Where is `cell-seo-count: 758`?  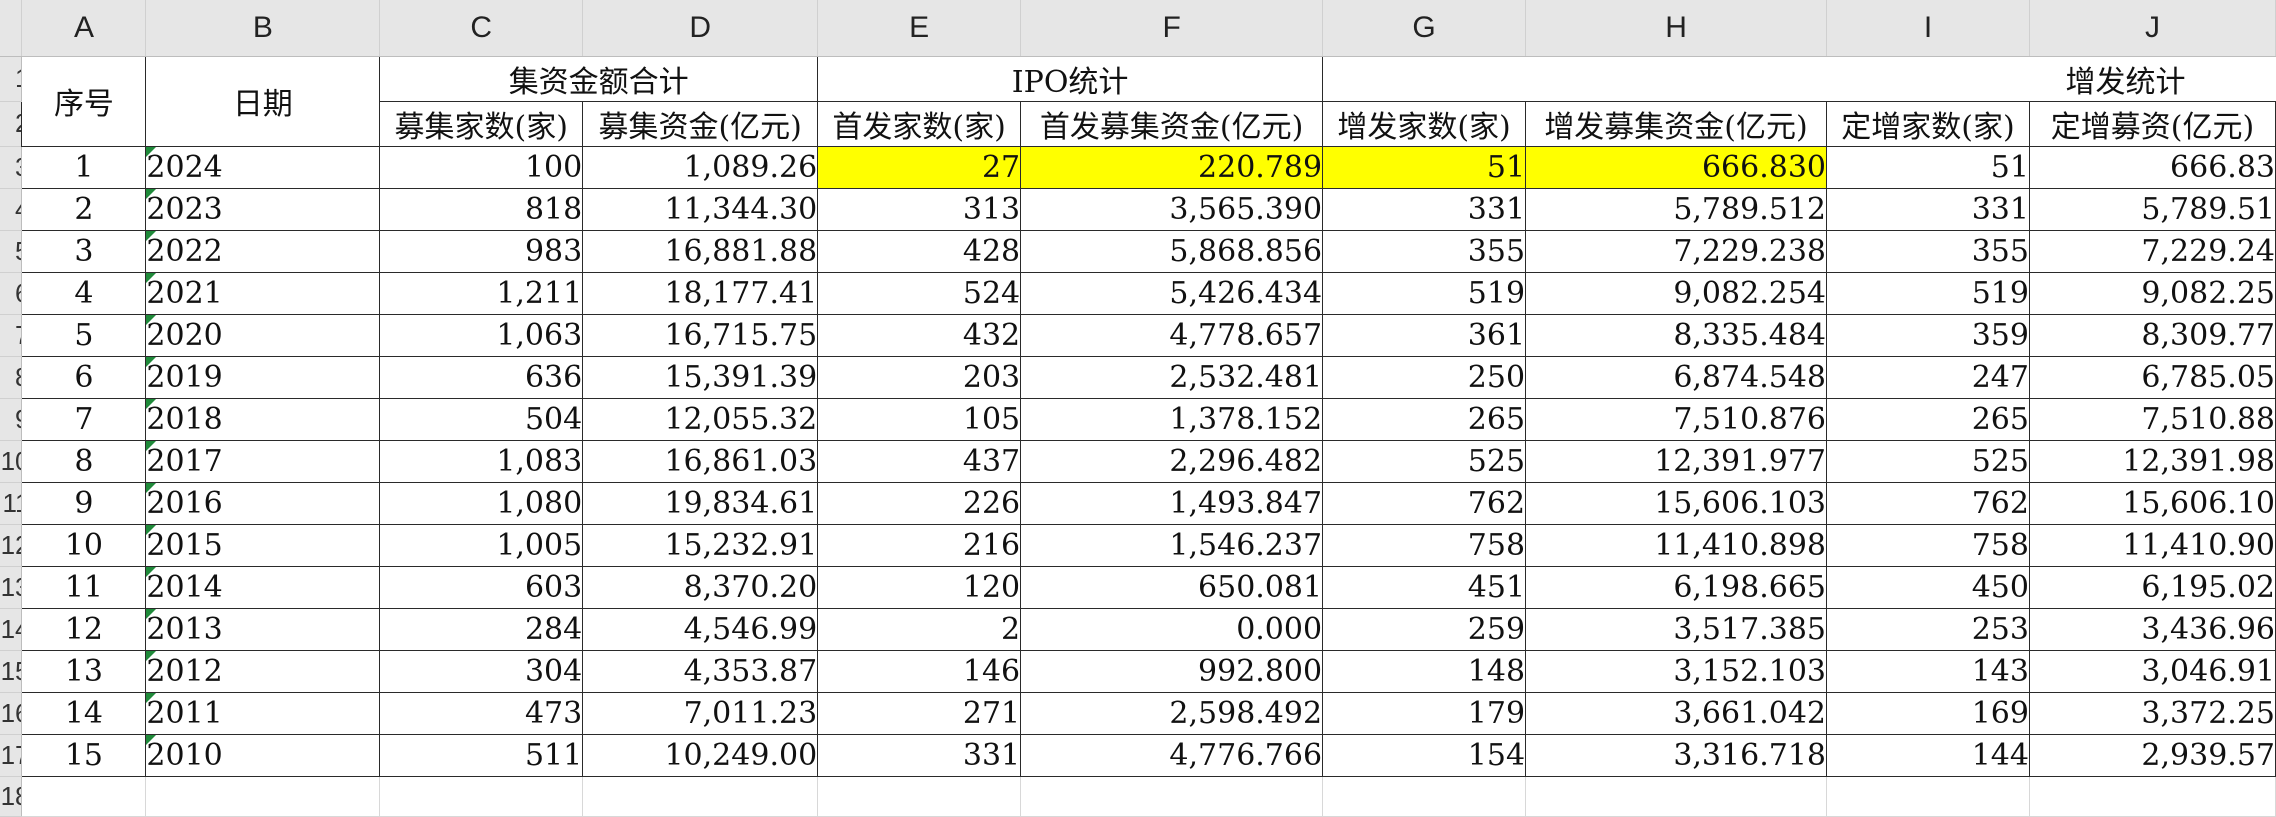 cell-seo-count: 758 is located at coordinates (1424, 545).